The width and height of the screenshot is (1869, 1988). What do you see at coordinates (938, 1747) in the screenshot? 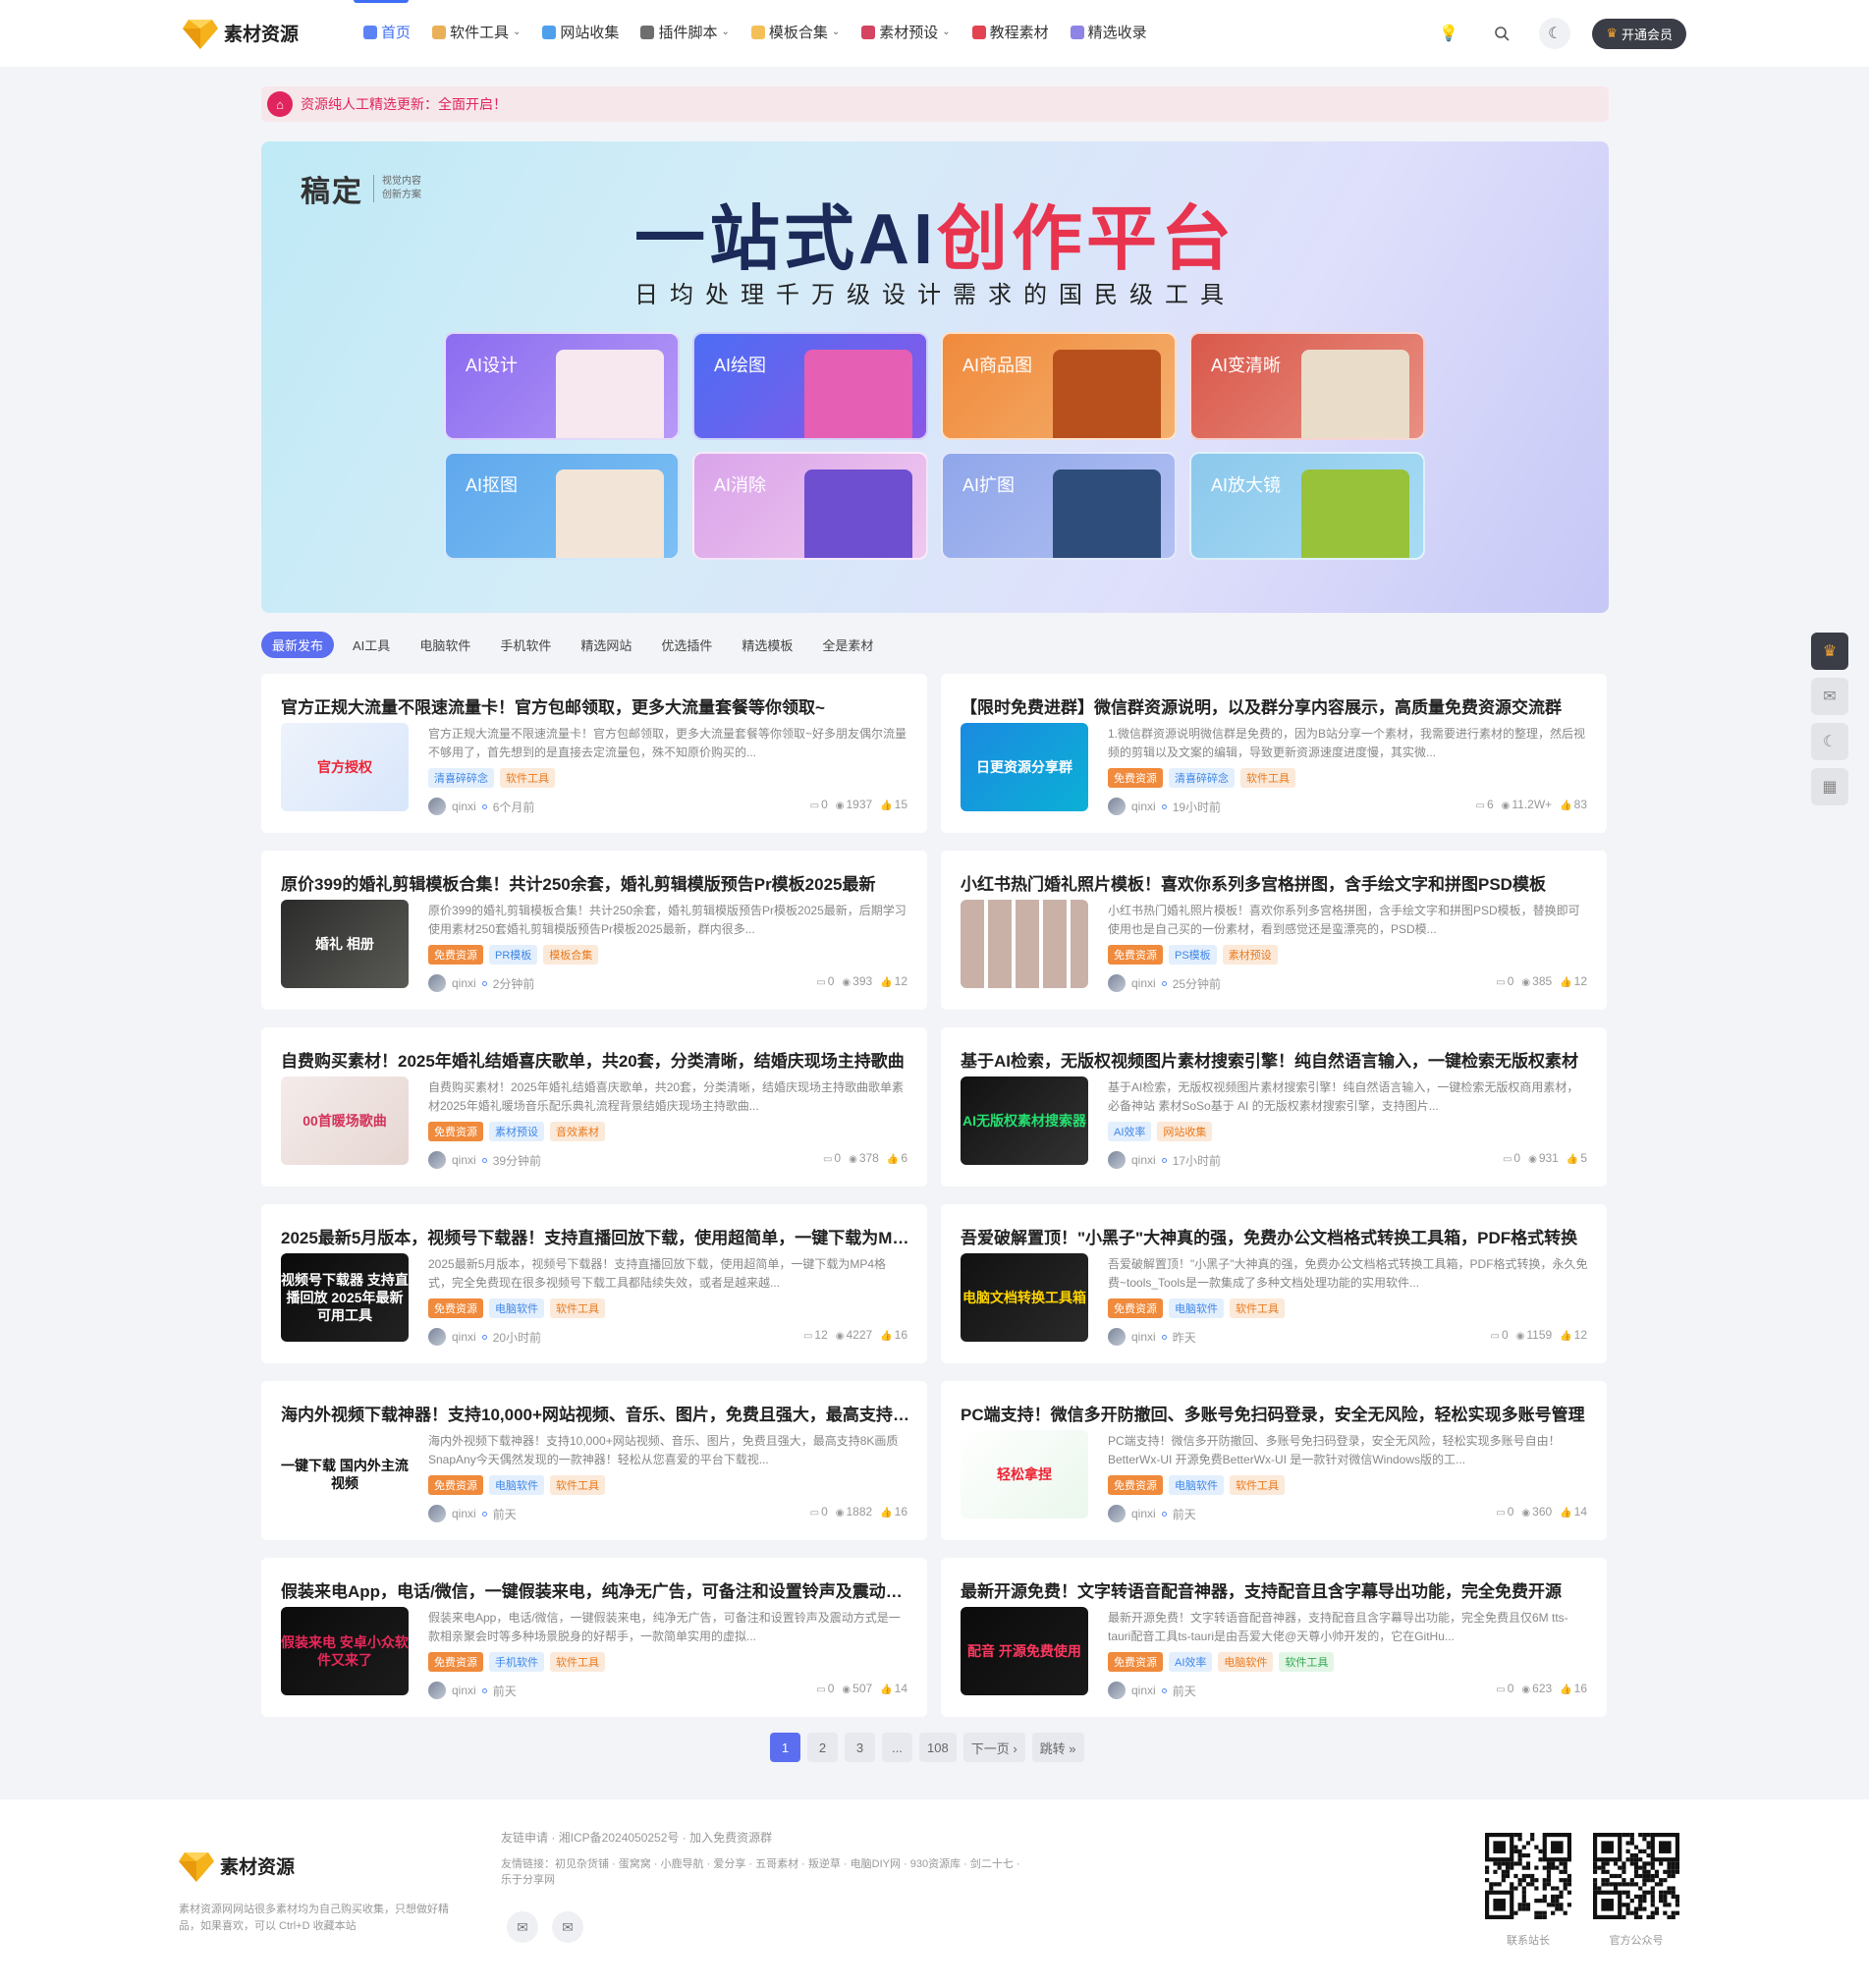
I see `page-4: 108` at bounding box center [938, 1747].